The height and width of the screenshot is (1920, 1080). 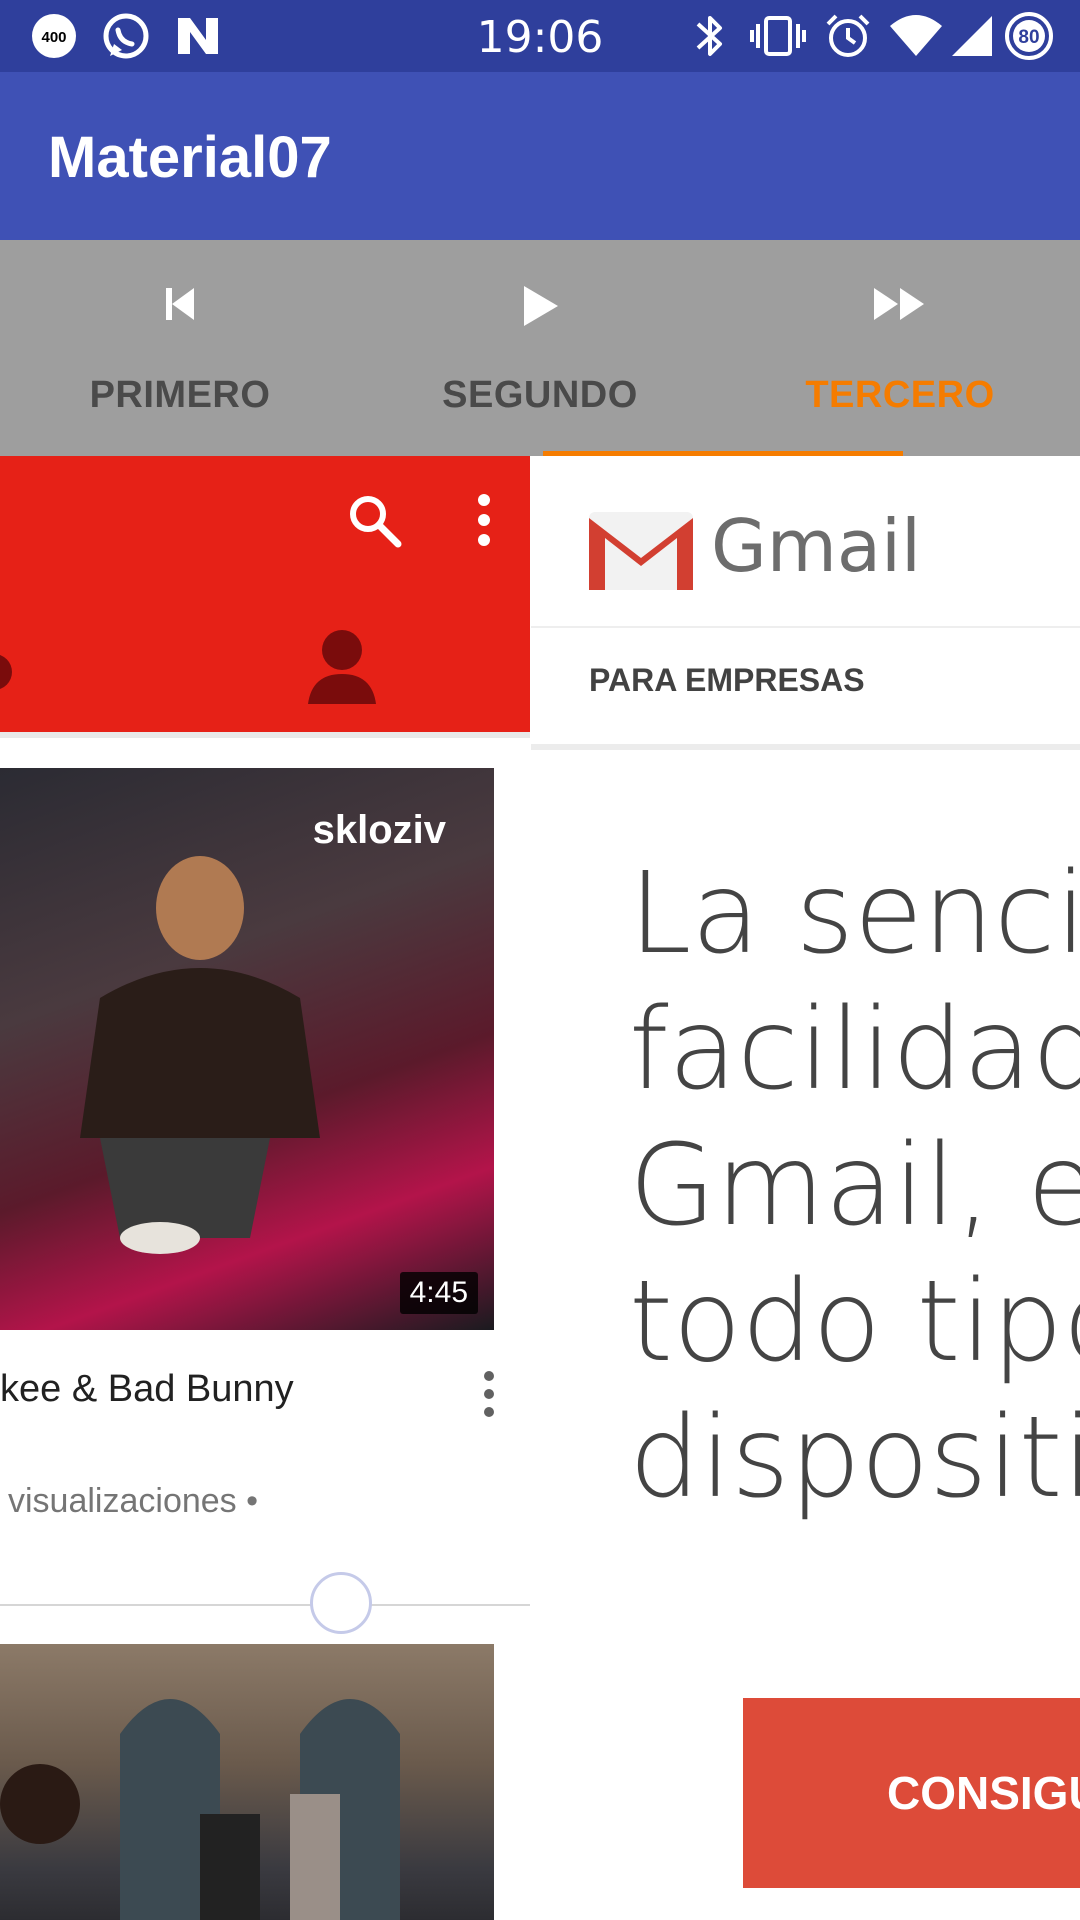 I want to click on get-gmail-button: CONSIGU, so click(x=911, y=1793).